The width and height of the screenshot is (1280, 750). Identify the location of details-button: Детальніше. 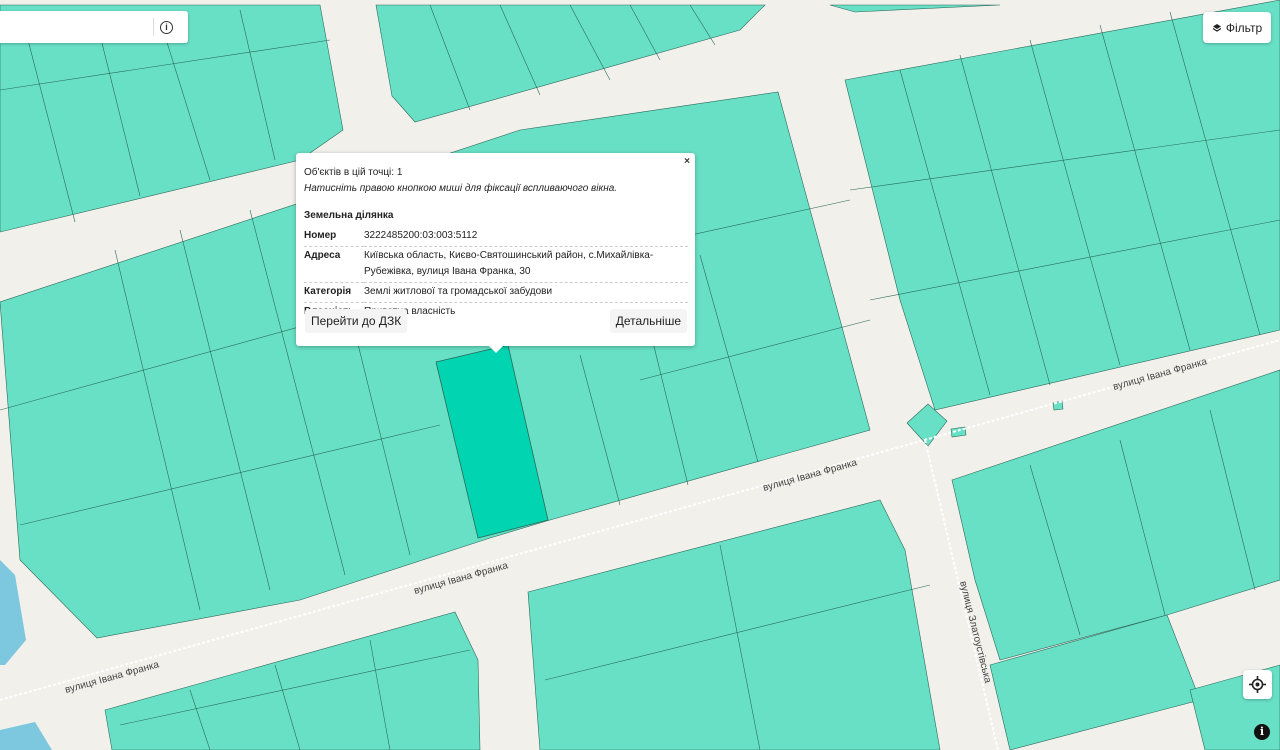
(648, 321).